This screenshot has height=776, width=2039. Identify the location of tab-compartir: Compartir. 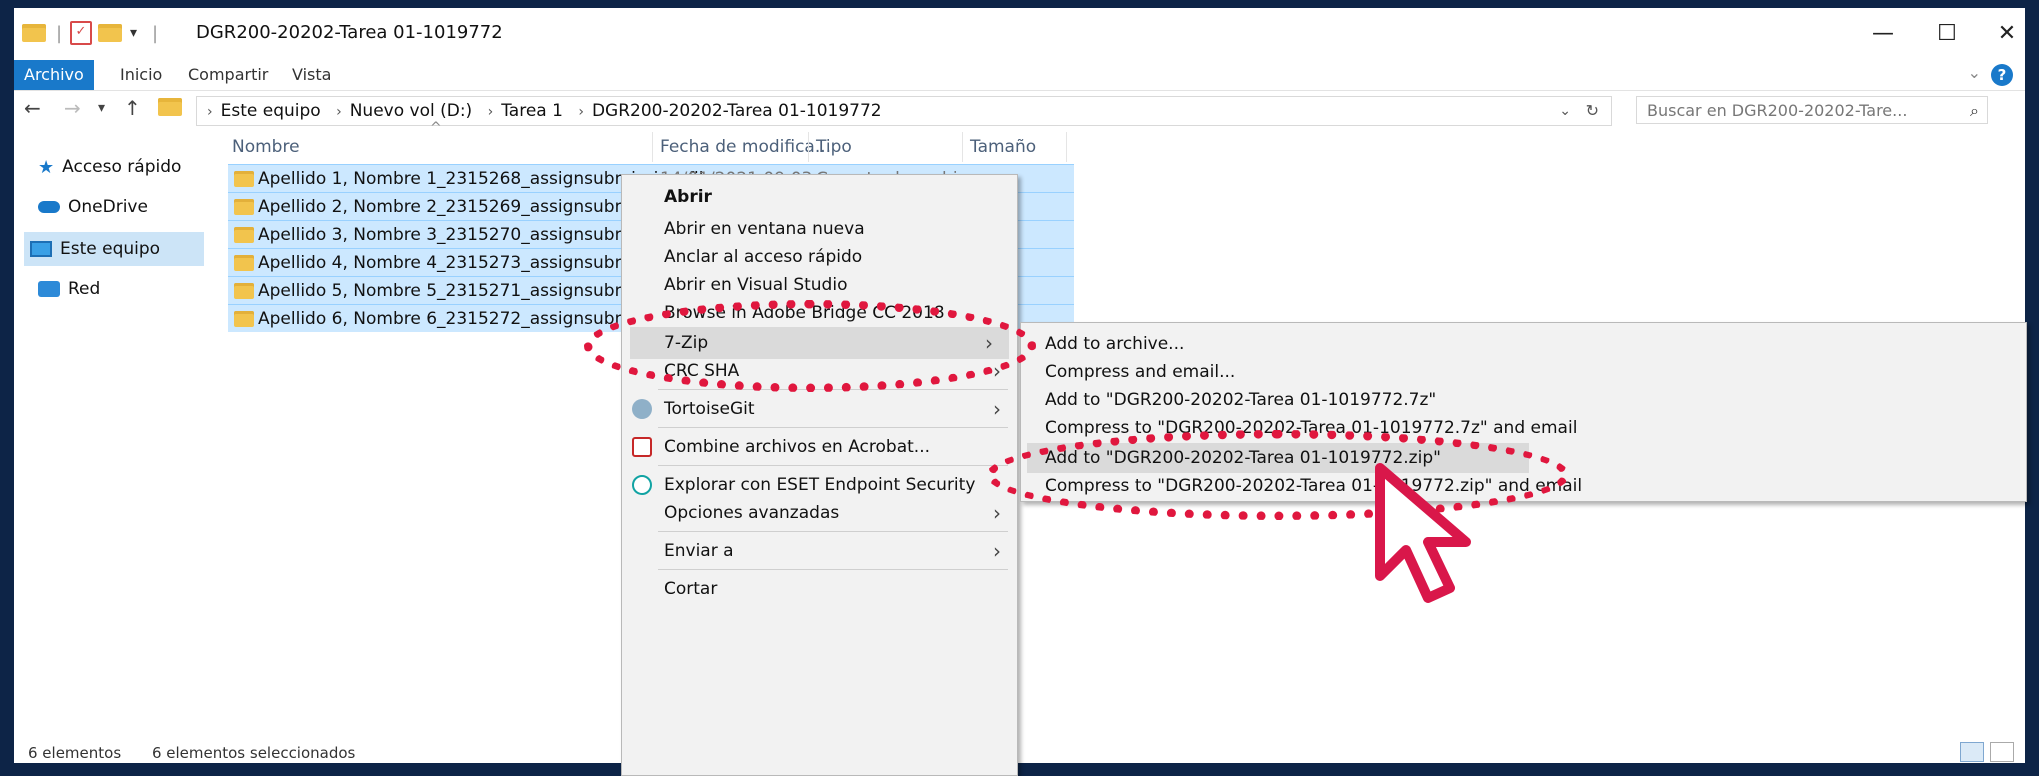
(228, 75).